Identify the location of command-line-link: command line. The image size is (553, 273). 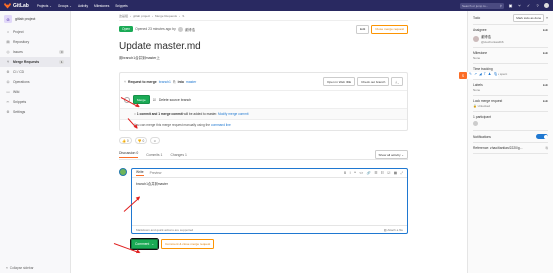
(221, 125).